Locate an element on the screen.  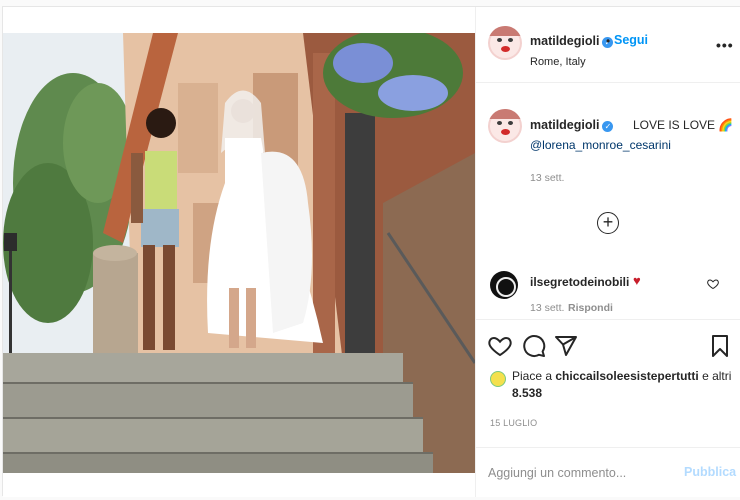
bookmark-icon is located at coordinates (720, 346).